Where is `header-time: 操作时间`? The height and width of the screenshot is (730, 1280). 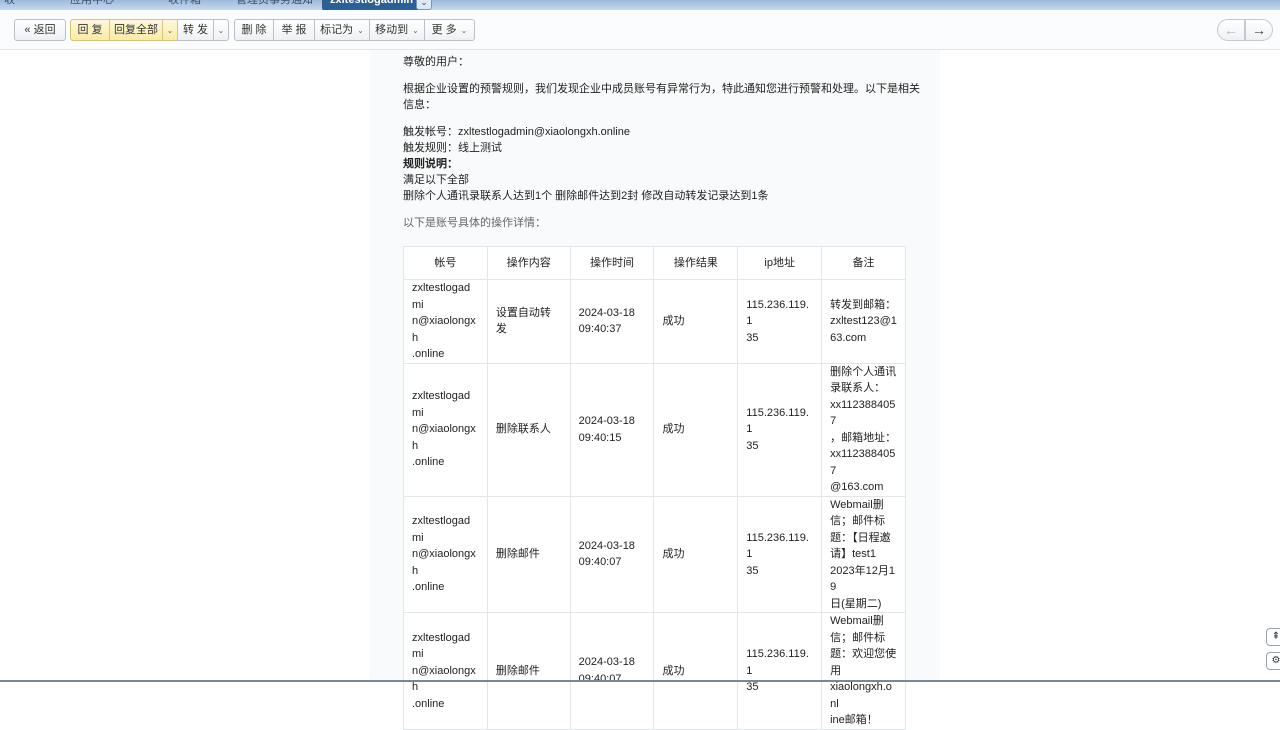
header-time: 操作时间 is located at coordinates (612, 263).